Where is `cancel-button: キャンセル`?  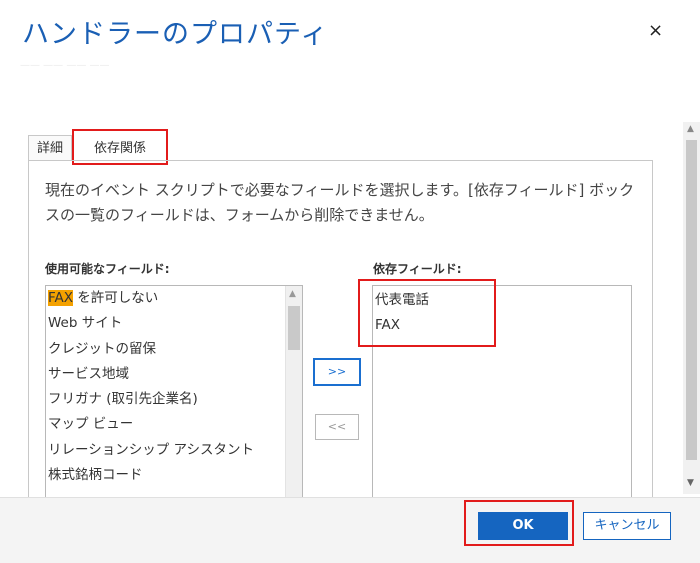
cancel-button: キャンセル is located at coordinates (627, 526).